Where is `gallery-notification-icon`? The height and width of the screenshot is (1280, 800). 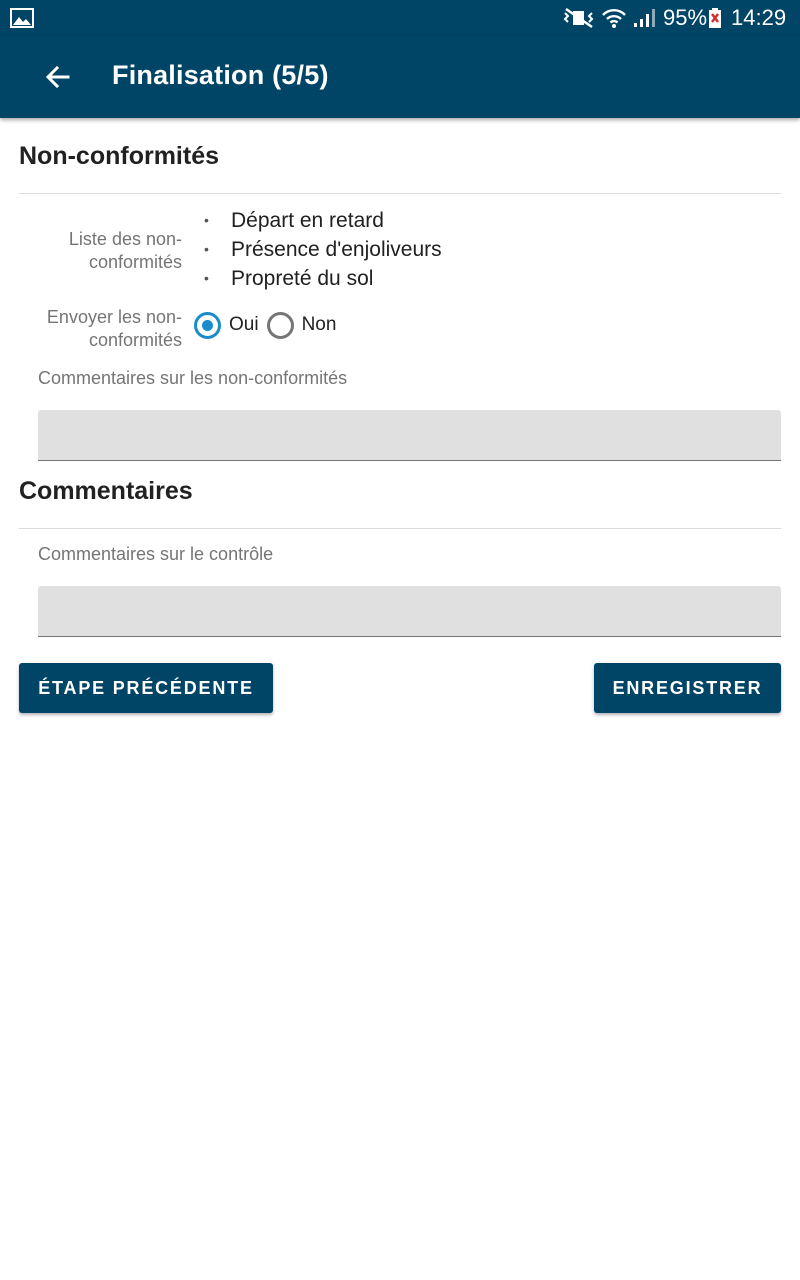
gallery-notification-icon is located at coordinates (22, 18).